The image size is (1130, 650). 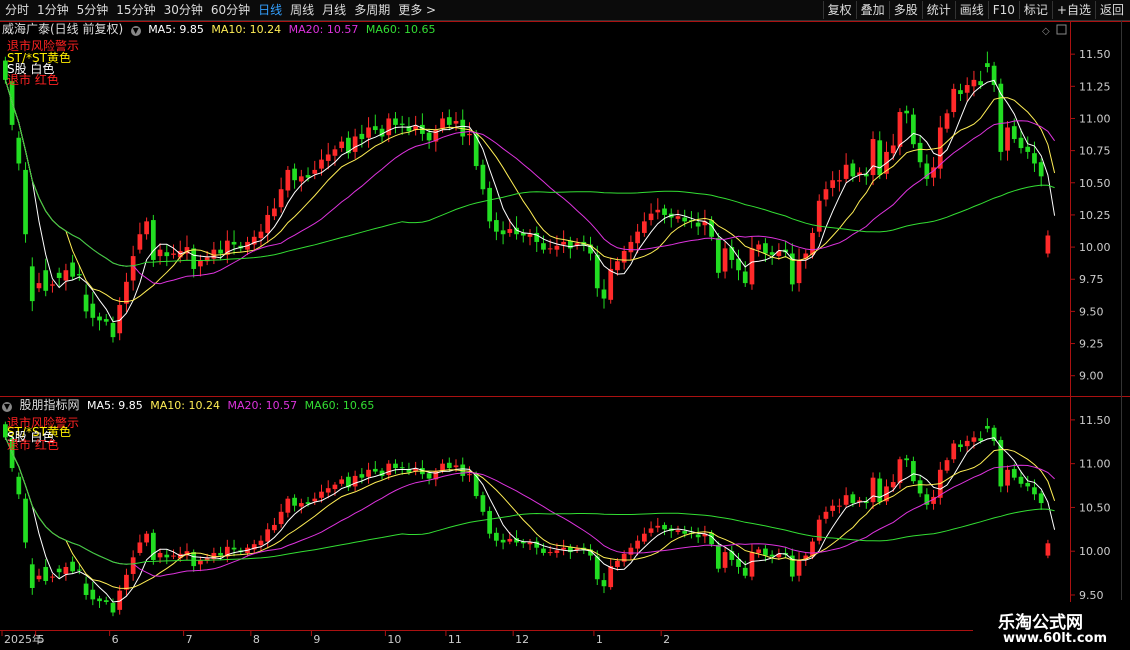 I want to click on y-tick-label: 9.50, so click(x=1091, y=595).